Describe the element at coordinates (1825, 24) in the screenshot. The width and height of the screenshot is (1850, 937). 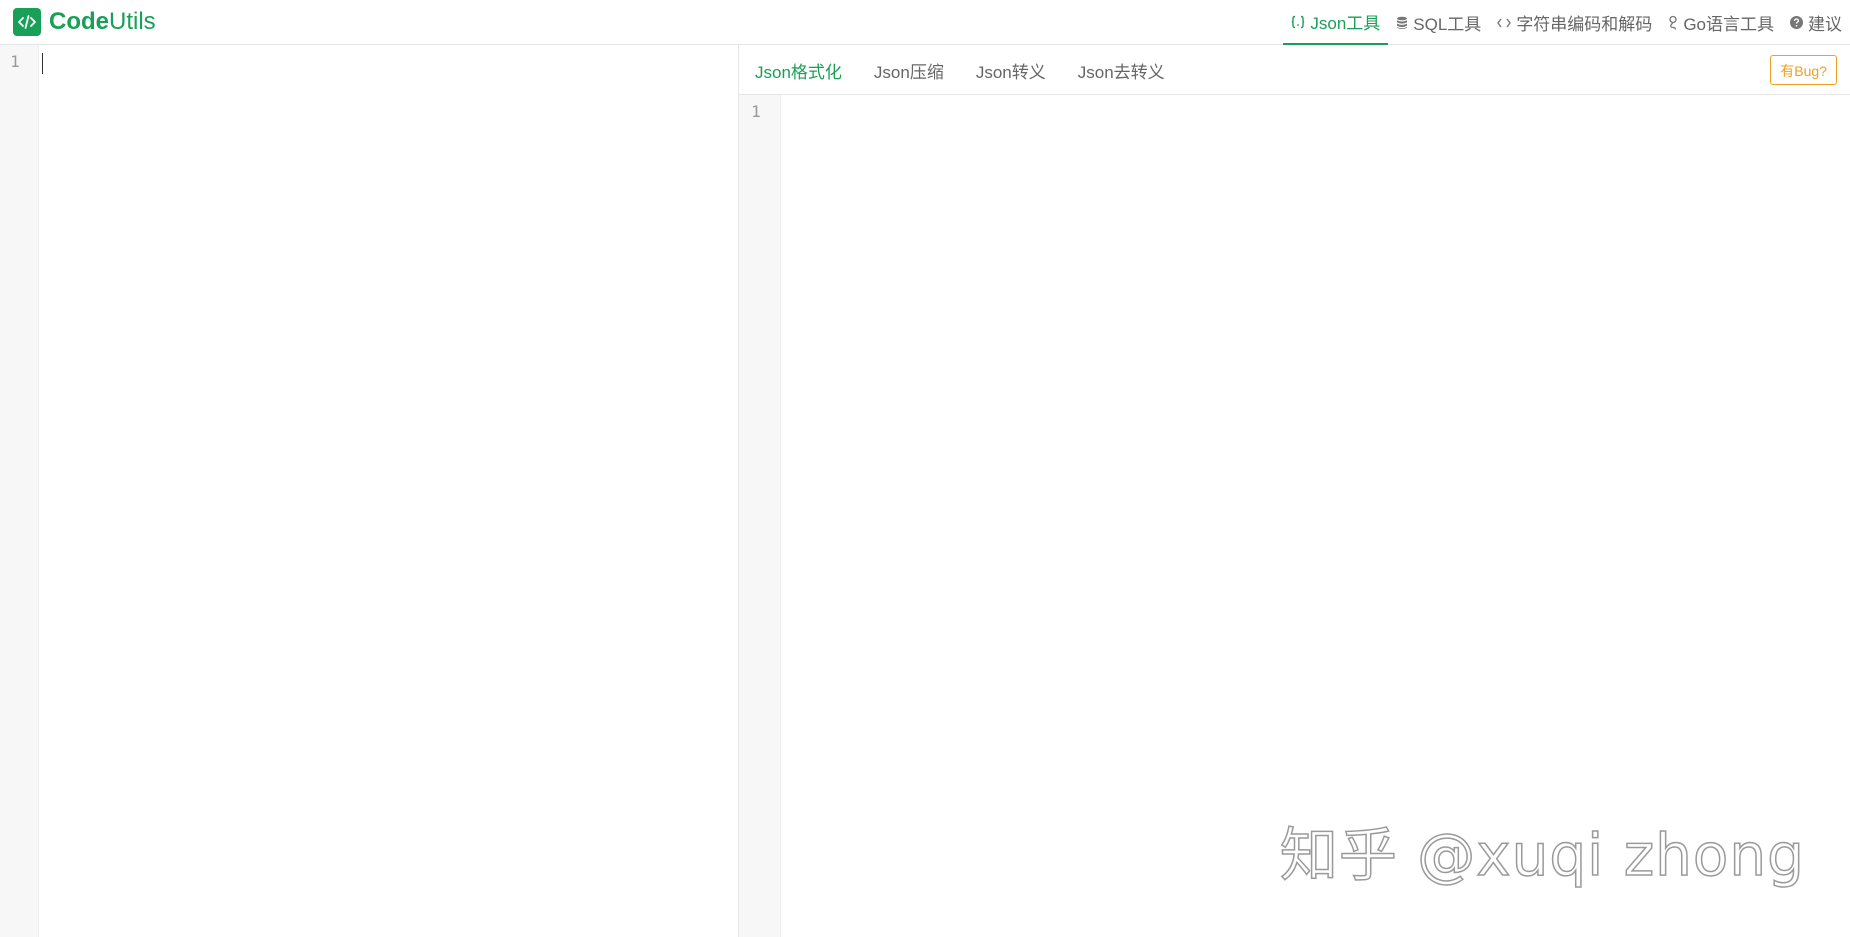
I see `nav-item-label: 建议` at that location.